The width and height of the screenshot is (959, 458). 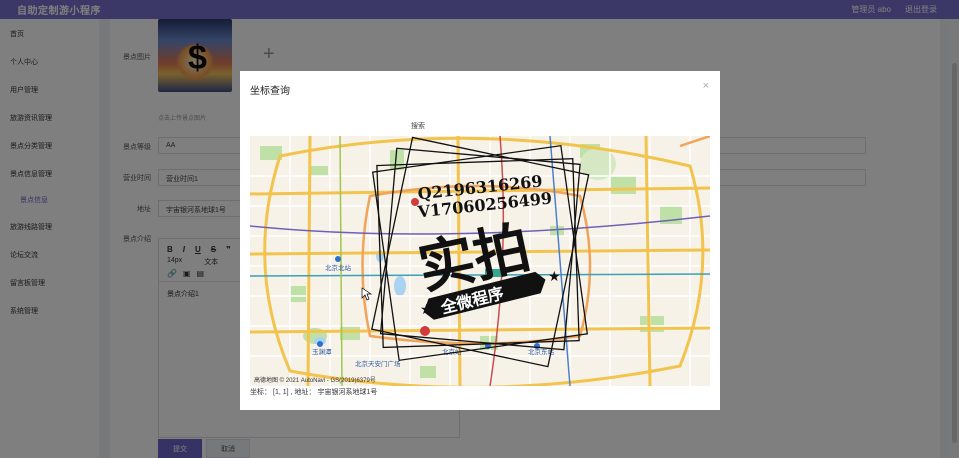 I want to click on map-label-yuyuantan: 玉渊潭, so click(x=322, y=351).